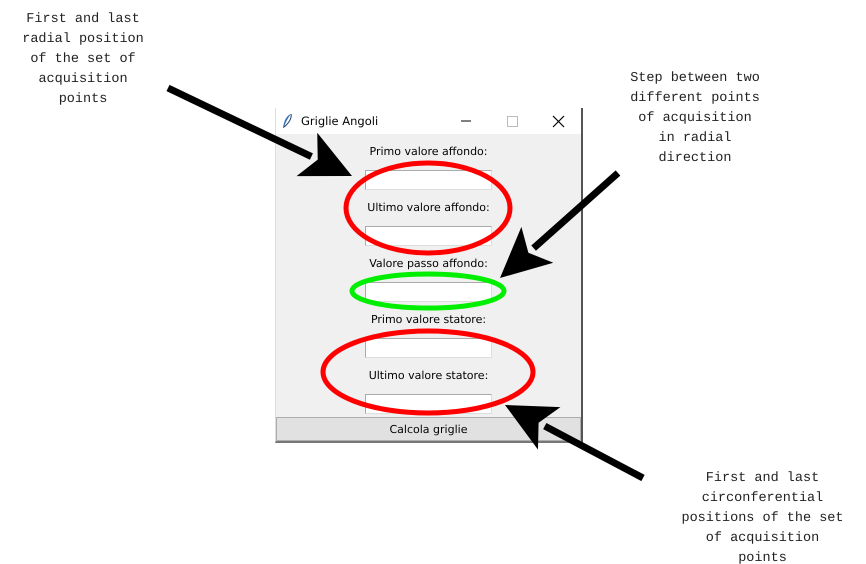  I want to click on field-label: Primo valore statore:, so click(428, 320).